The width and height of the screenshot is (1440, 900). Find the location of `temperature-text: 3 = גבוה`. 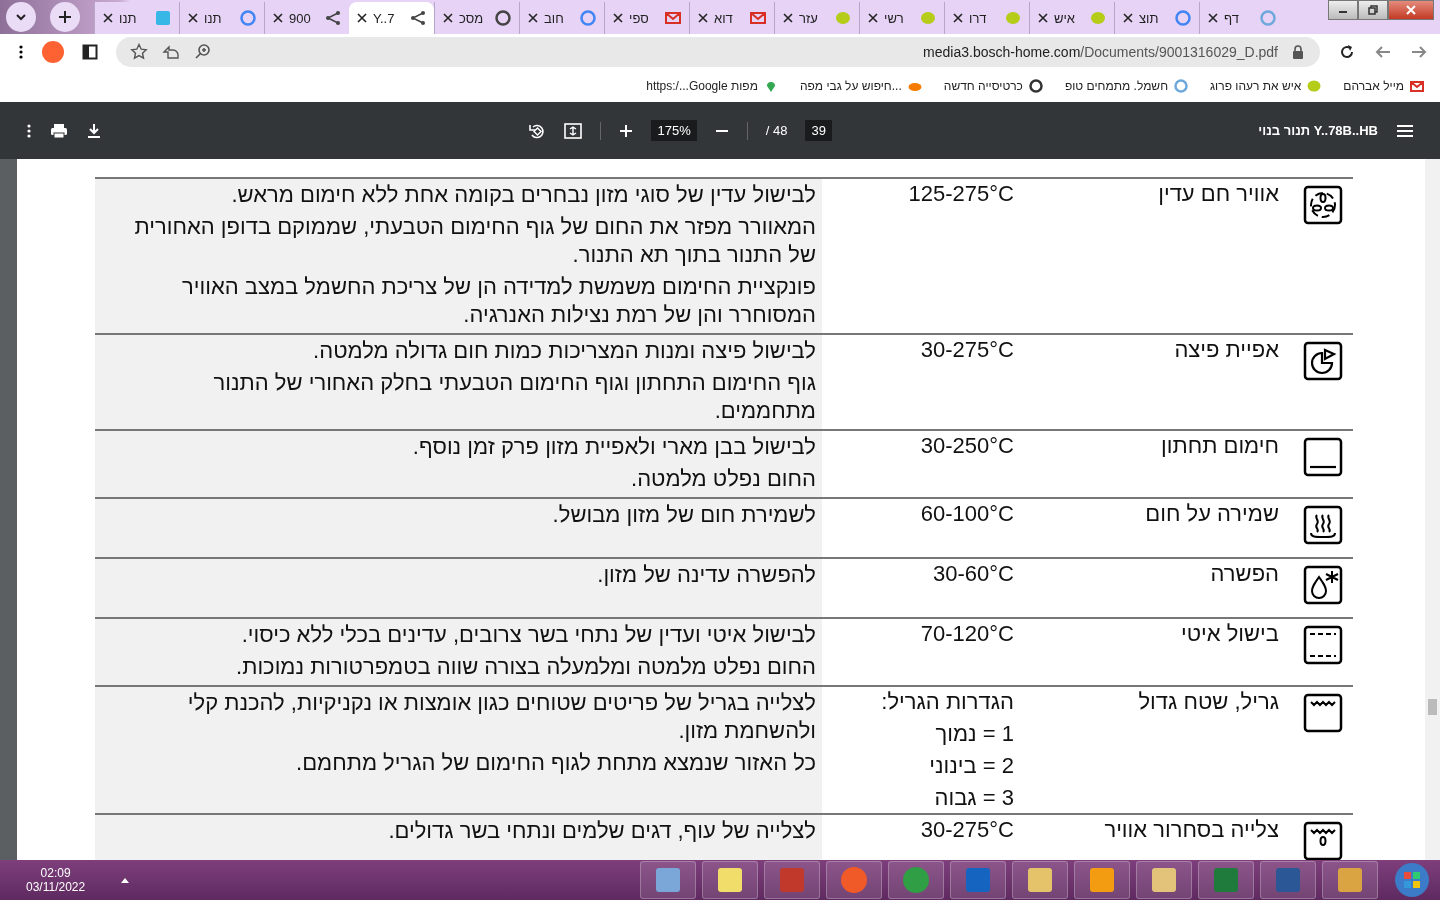

temperature-text: 3 = גבוה is located at coordinates (973, 798).